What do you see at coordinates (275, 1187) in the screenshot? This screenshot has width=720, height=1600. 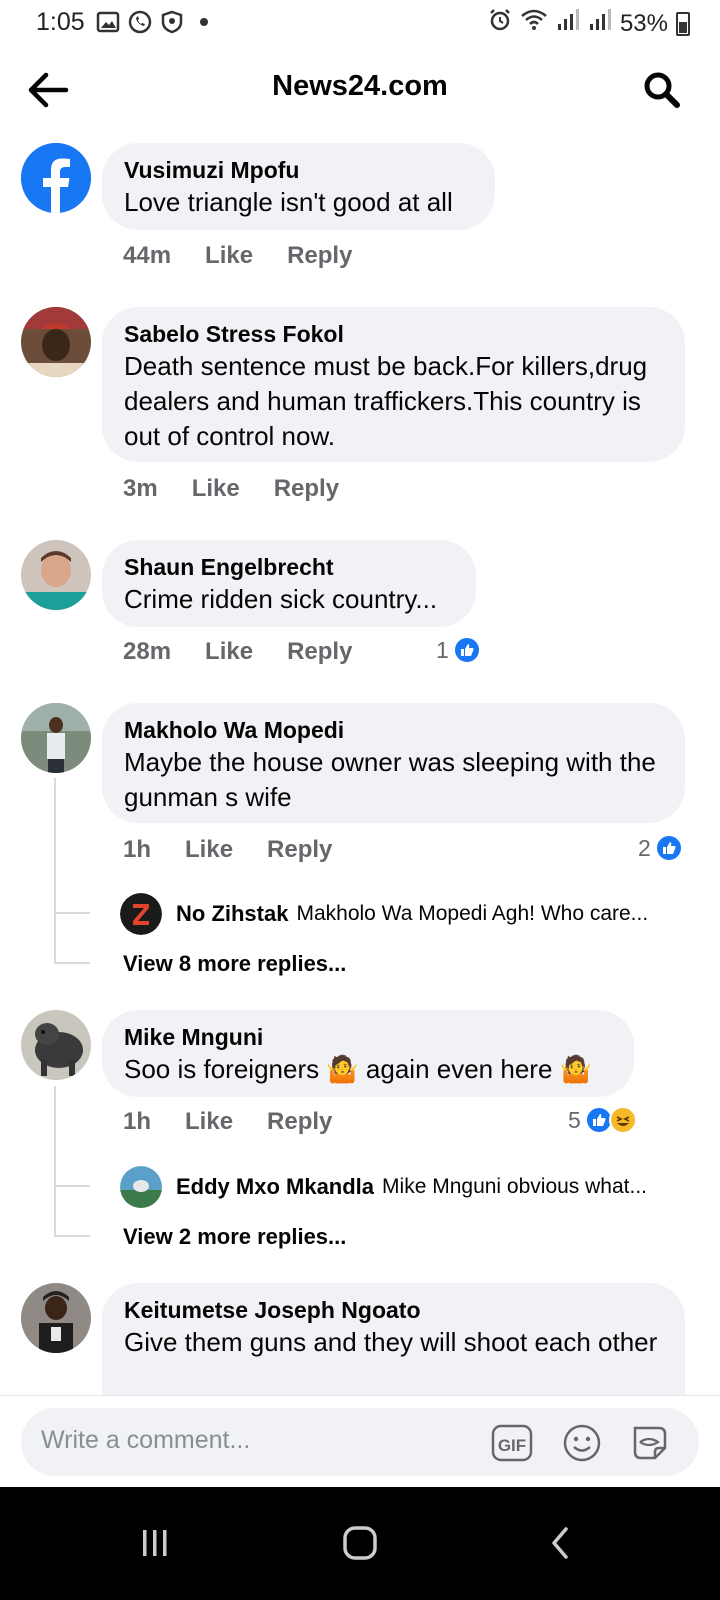 I see `reply-author: Eddy Mxo Mkandla` at bounding box center [275, 1187].